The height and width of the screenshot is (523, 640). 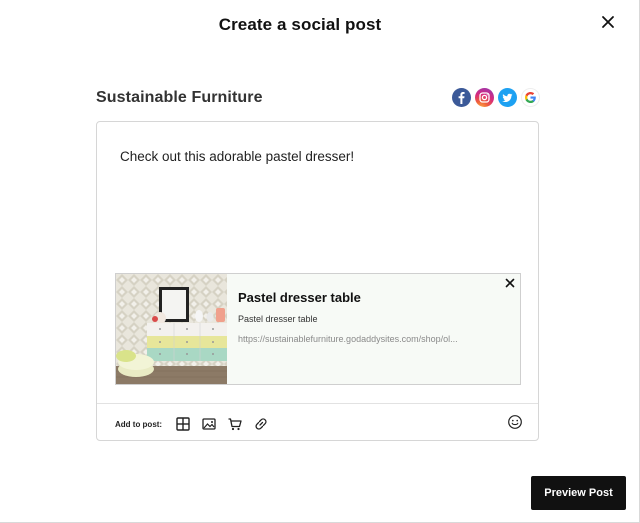 What do you see at coordinates (515, 422) in the screenshot?
I see `emoji-icon` at bounding box center [515, 422].